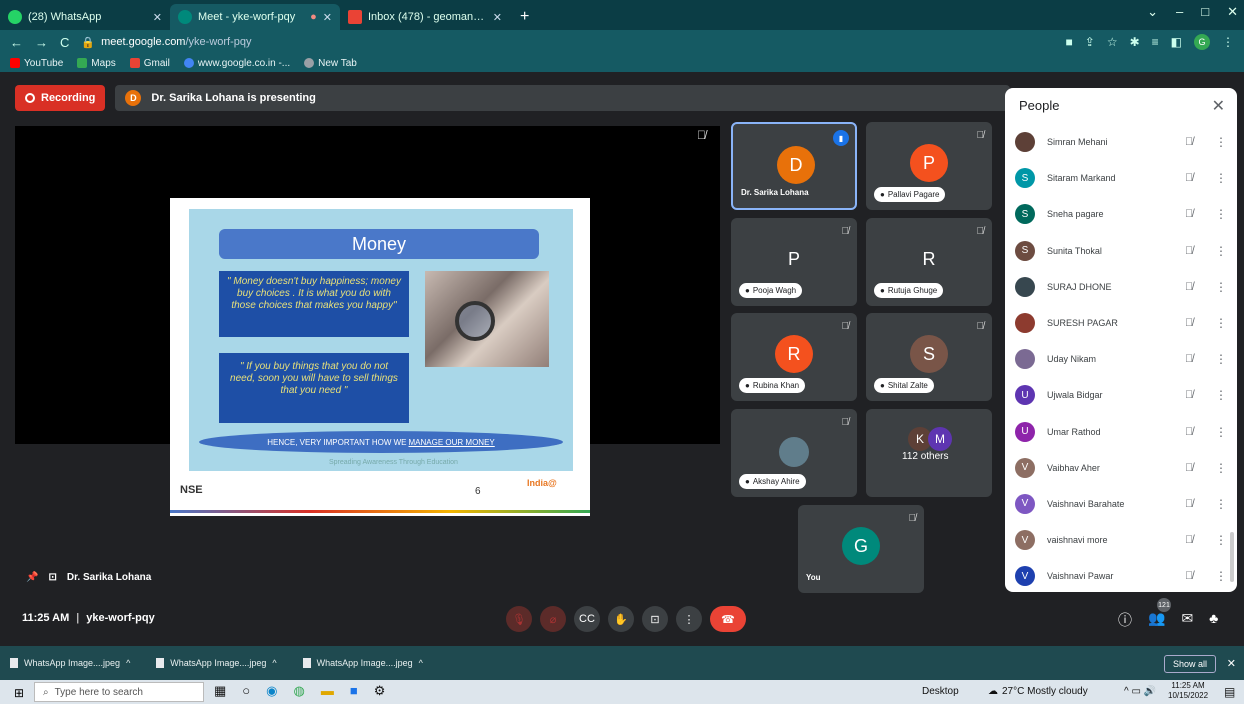  I want to click on list-item: S Sitaram Markand 🎙̸ ⋮, so click(1121, 178).